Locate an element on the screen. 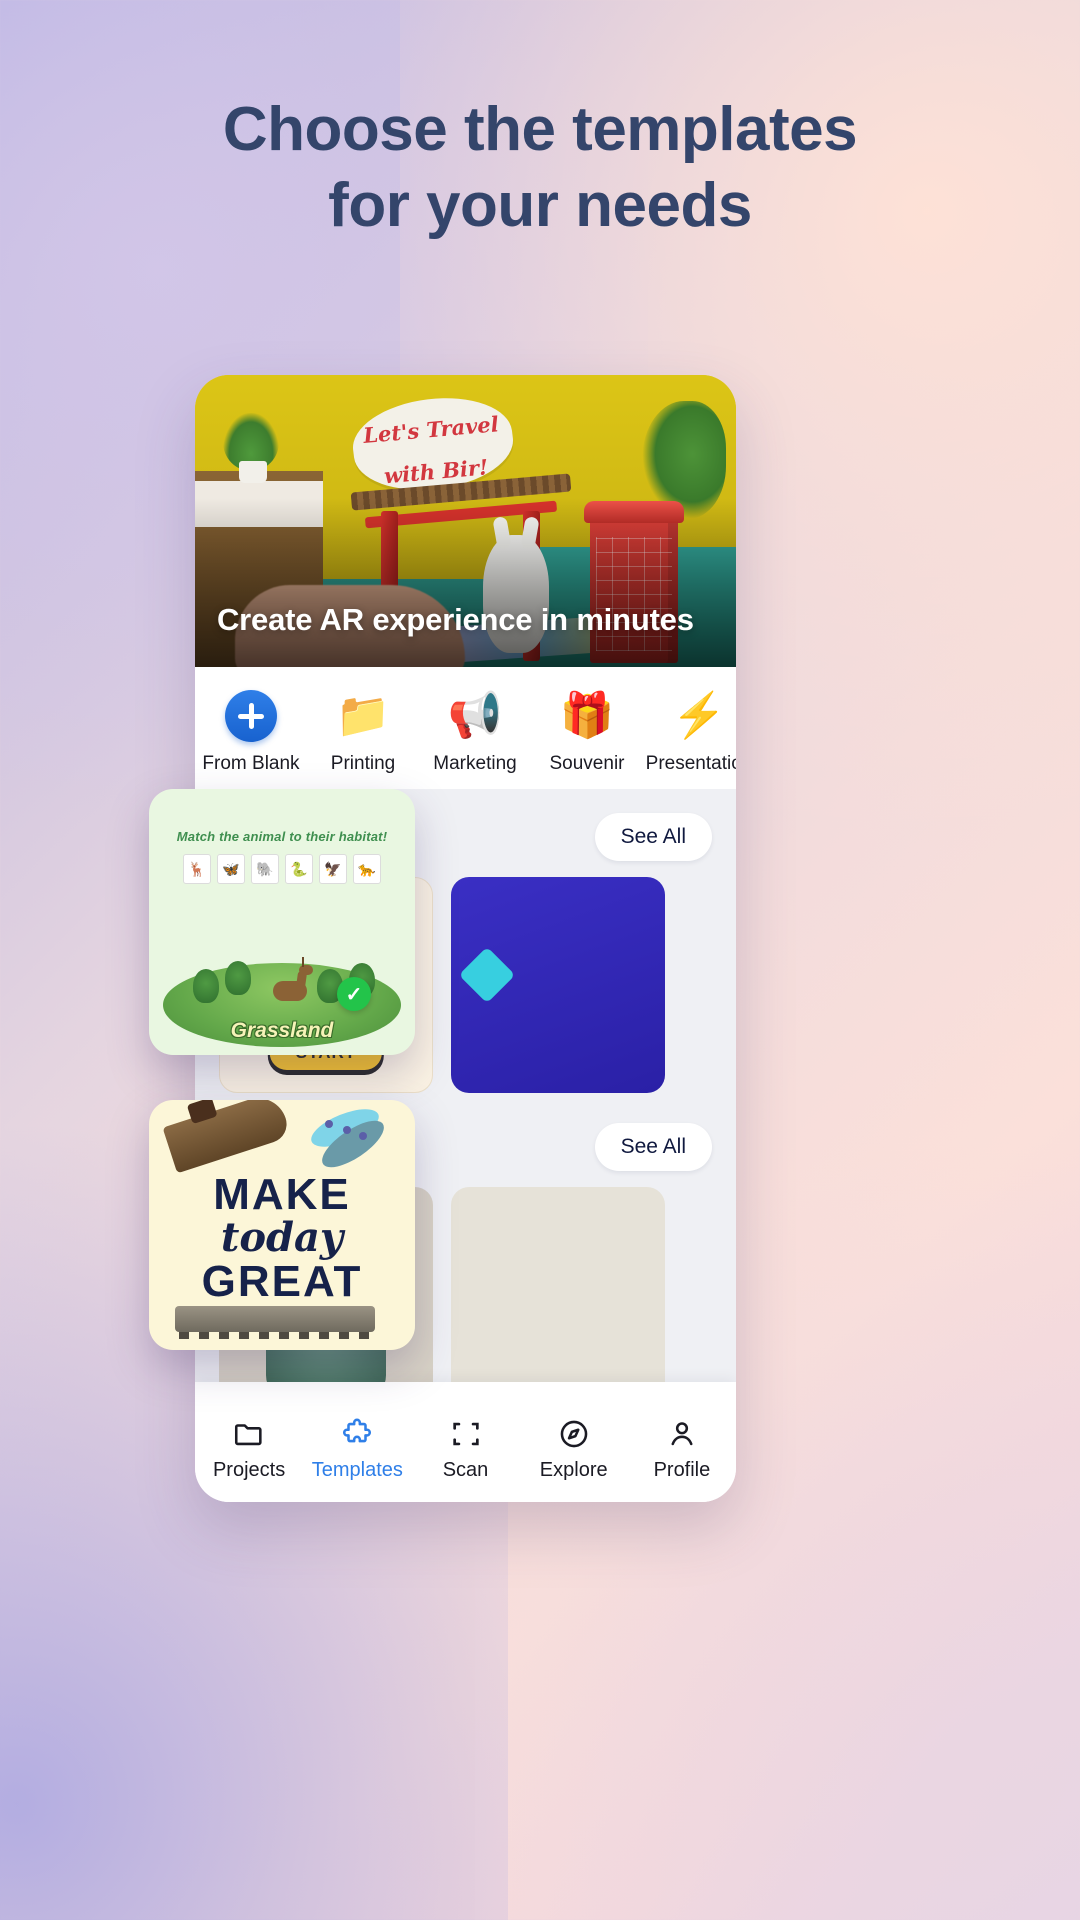  bottom-navigation: Projects Templates Scan Explore Profile is located at coordinates (465, 1442).